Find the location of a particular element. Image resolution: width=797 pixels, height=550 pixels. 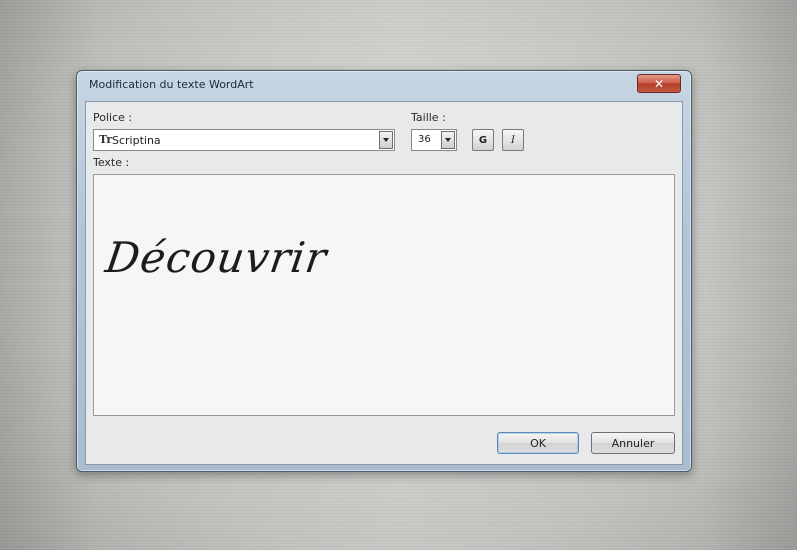

close-icon: ✕ is located at coordinates (659, 83).